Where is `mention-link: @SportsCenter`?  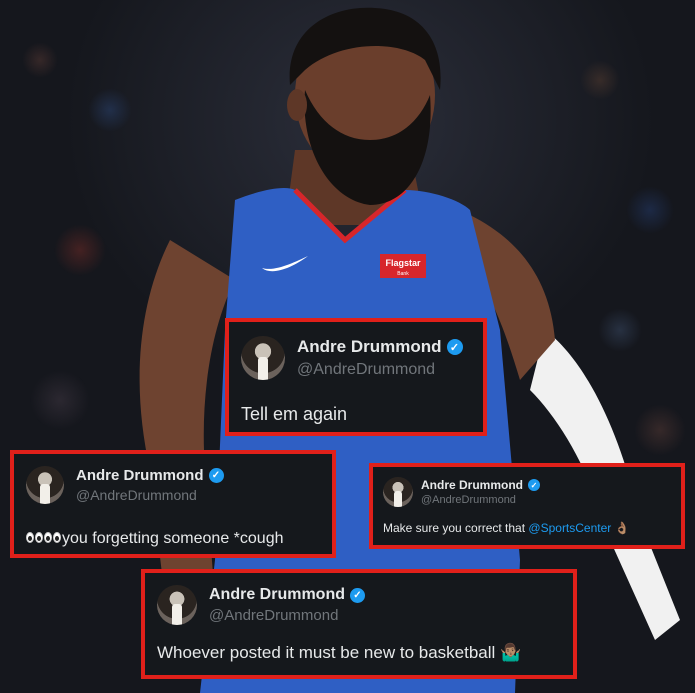
mention-link: @SportsCenter is located at coordinates (569, 528).